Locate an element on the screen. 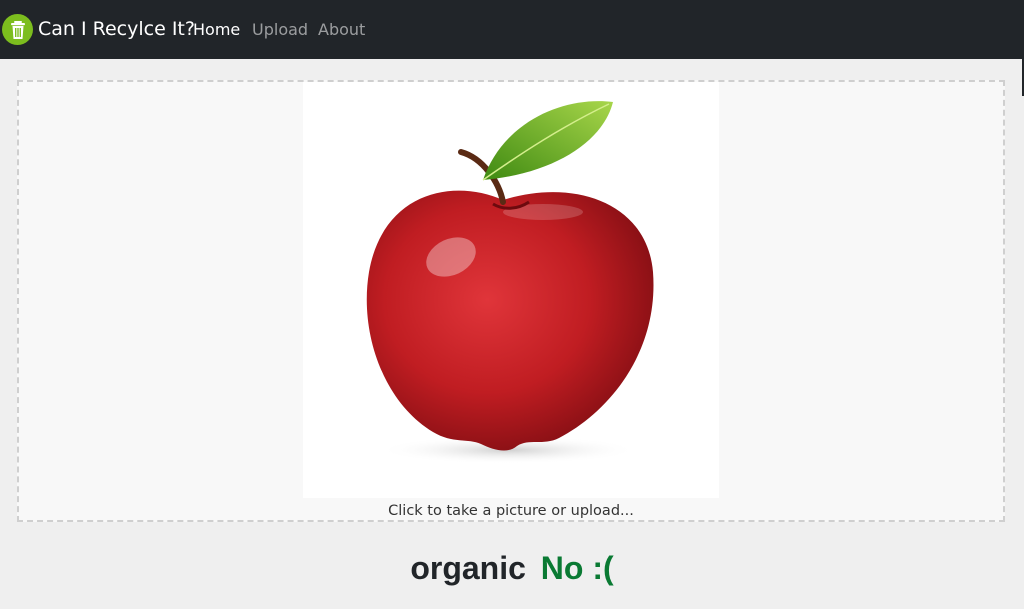 The height and width of the screenshot is (609, 1024). nav-upload: Upload is located at coordinates (280, 30).